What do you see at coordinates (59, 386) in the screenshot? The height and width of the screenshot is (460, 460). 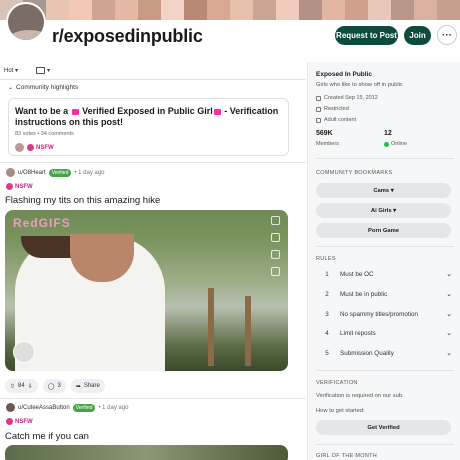 I see `comment-count: 3` at bounding box center [59, 386].